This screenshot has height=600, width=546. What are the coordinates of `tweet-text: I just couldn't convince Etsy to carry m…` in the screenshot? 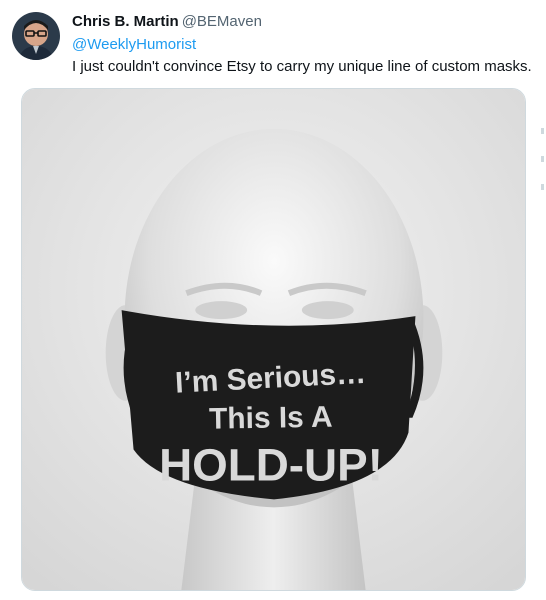 It's located at (302, 66).